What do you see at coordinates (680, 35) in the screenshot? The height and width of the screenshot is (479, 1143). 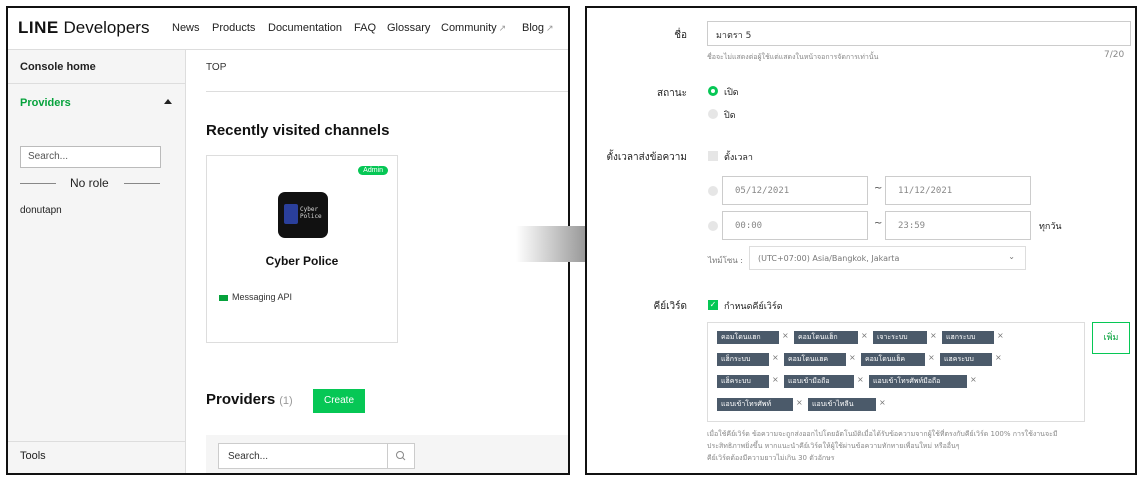 I see `name-label: ชื่อ` at bounding box center [680, 35].